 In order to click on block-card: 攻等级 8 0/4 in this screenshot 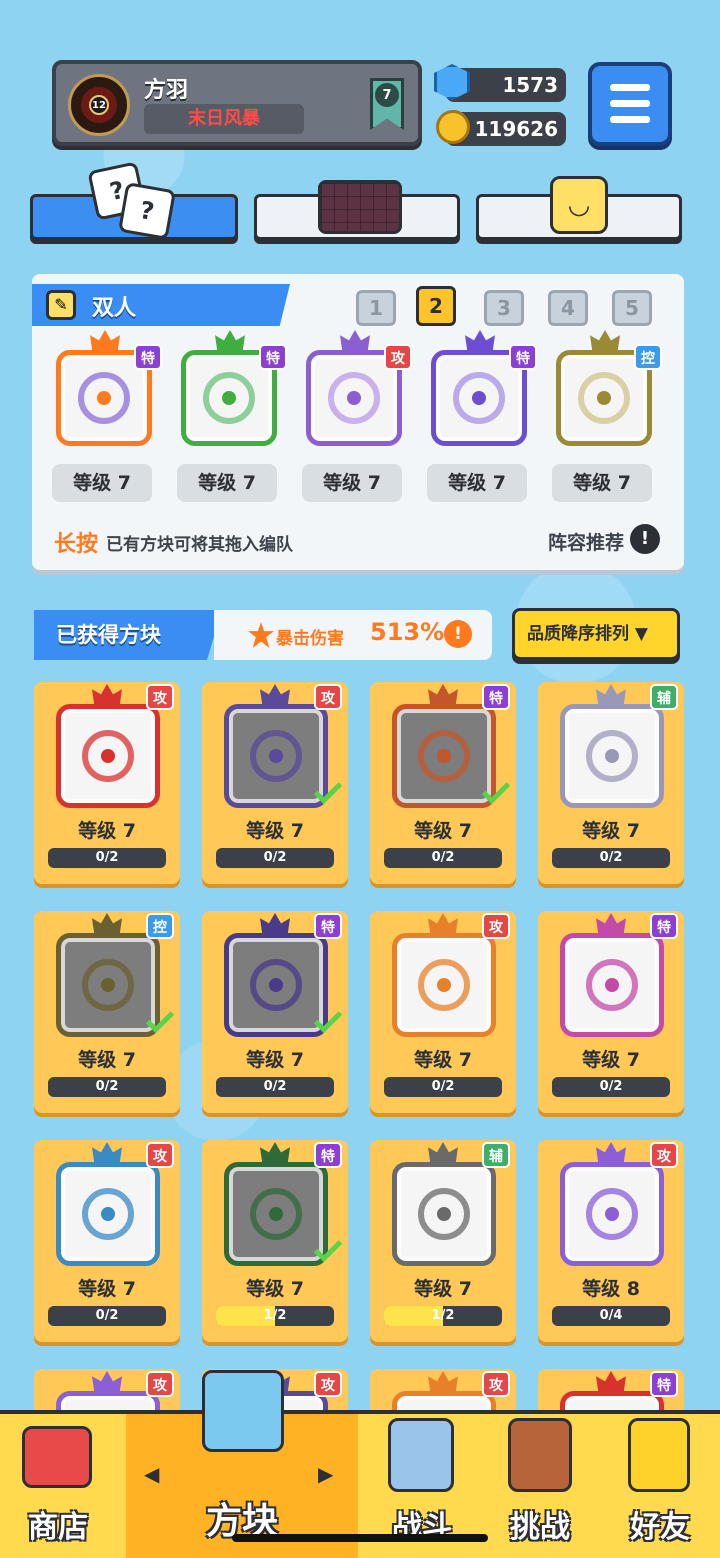, I will do `click(611, 1241)`.